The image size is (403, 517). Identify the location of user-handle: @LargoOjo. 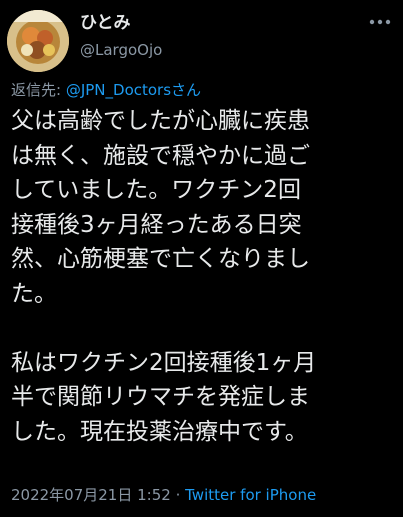
(121, 50).